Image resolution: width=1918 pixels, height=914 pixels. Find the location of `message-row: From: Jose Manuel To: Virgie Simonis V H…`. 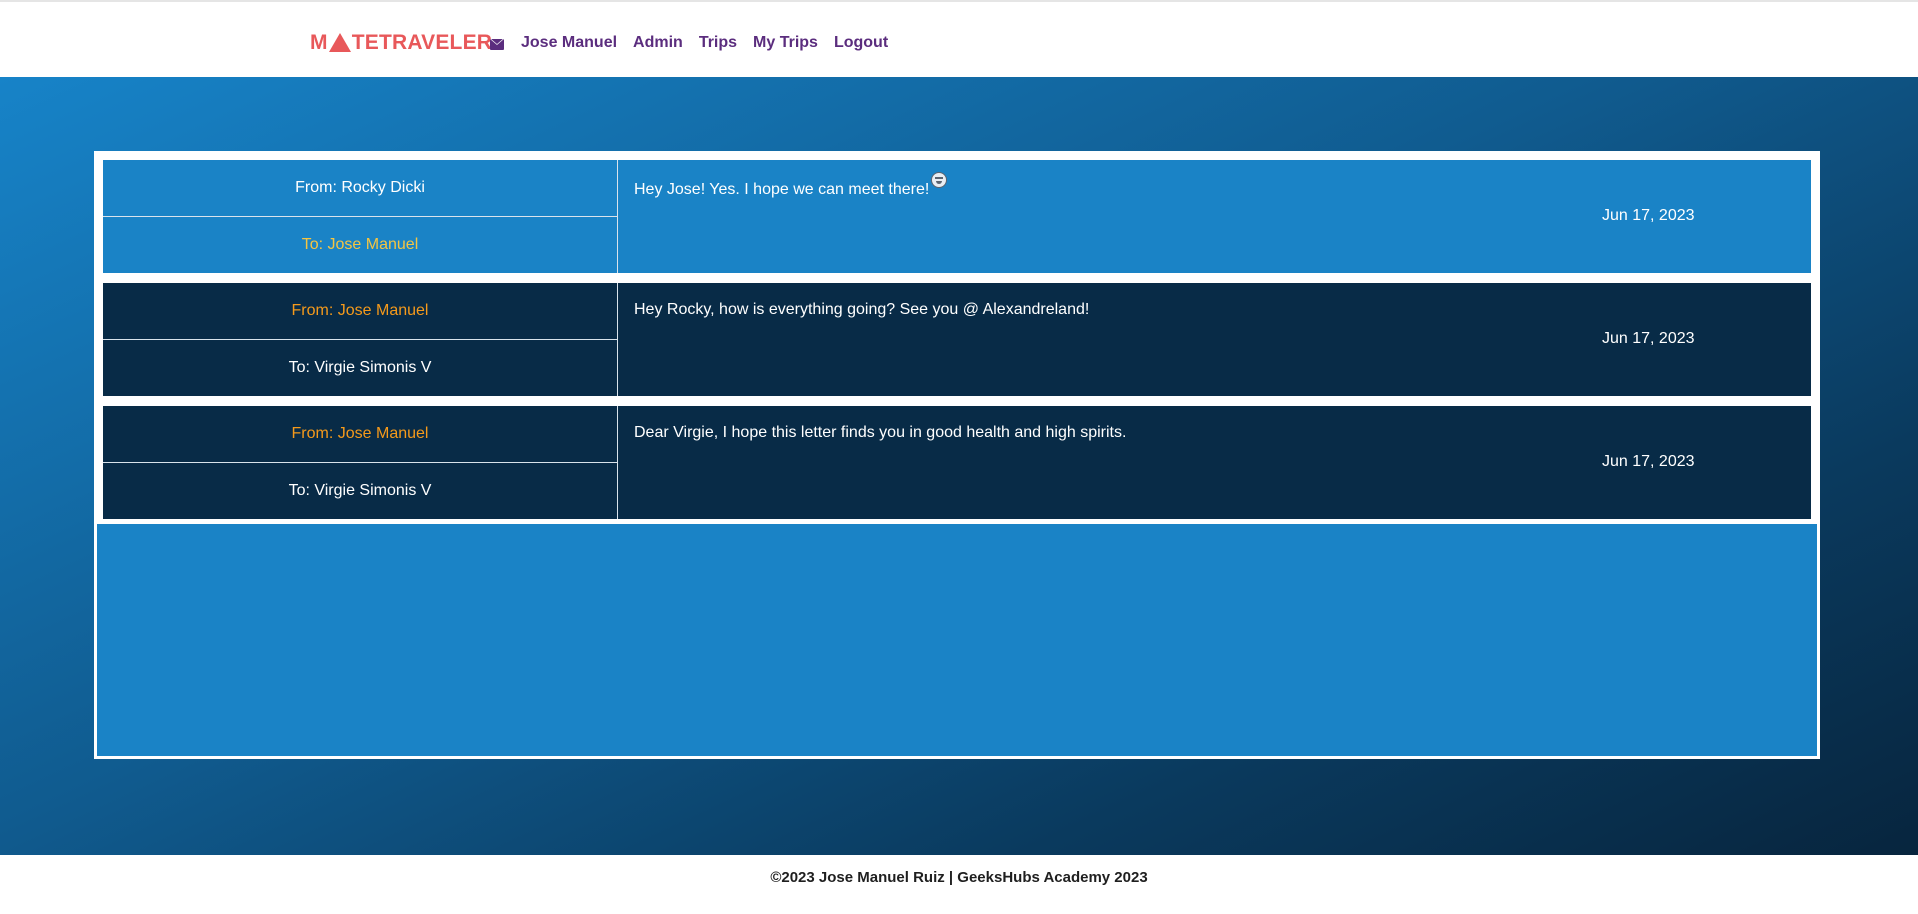

message-row: From: Jose Manuel To: Virgie Simonis V H… is located at coordinates (957, 339).